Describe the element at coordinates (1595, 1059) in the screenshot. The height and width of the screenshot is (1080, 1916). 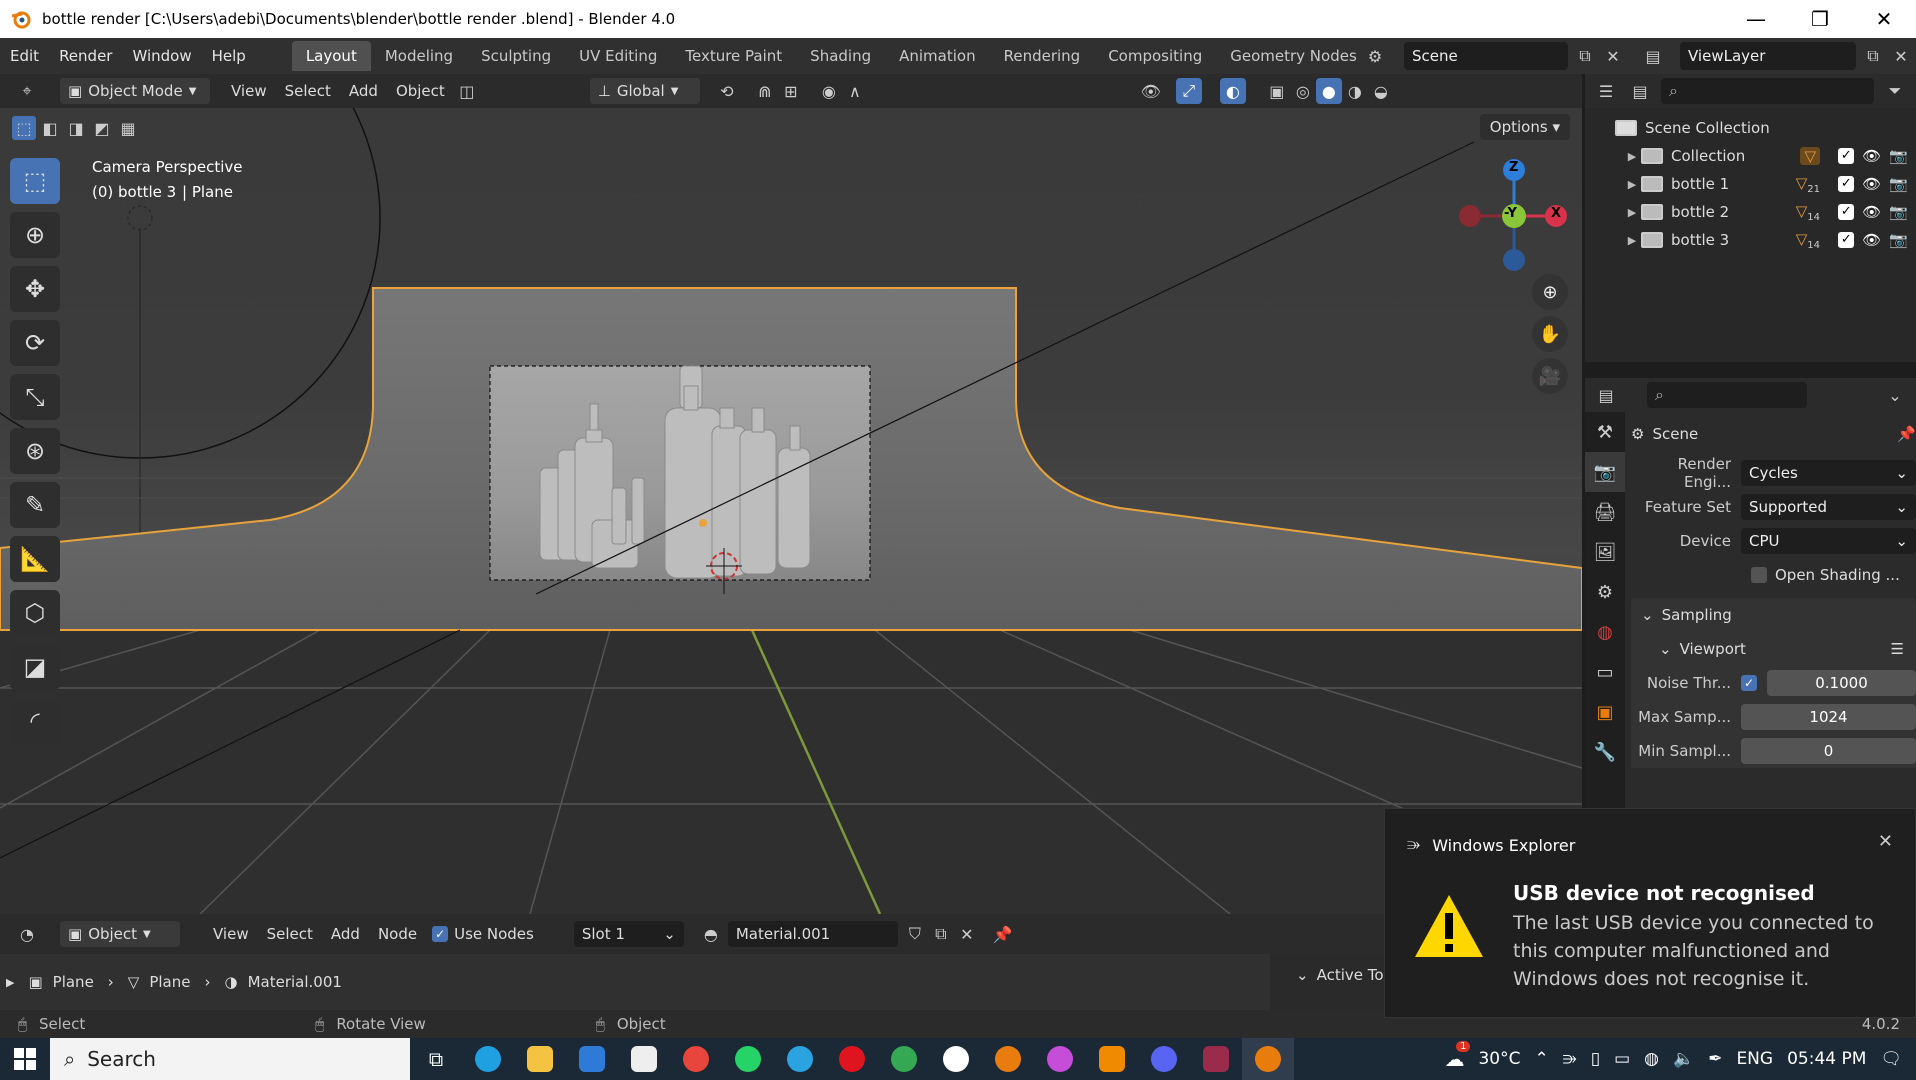
I see `phone-icon: ▯` at that location.